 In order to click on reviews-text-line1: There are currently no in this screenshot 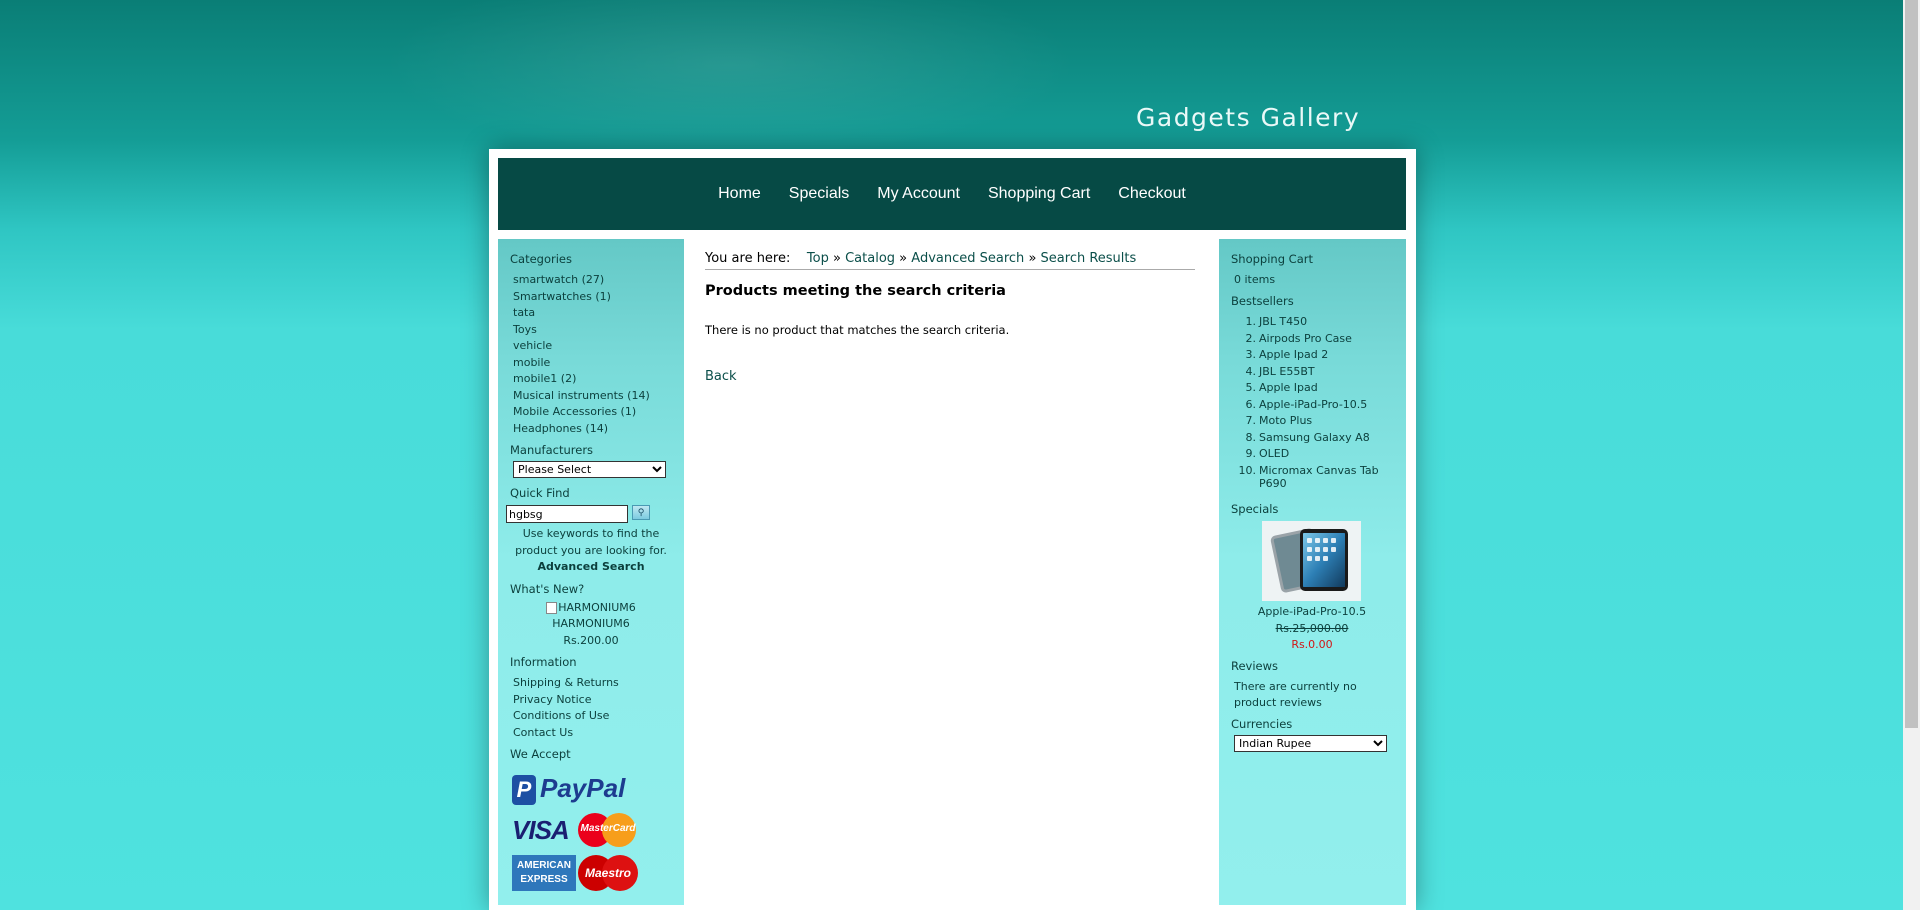, I will do `click(1295, 686)`.